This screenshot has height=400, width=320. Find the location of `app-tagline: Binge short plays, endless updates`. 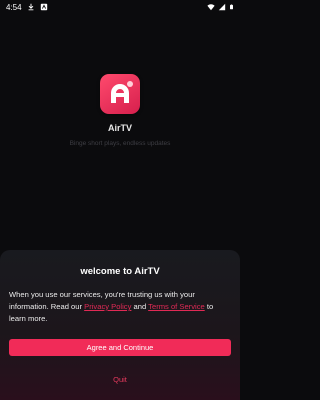

app-tagline: Binge short plays, endless updates is located at coordinates (120, 143).